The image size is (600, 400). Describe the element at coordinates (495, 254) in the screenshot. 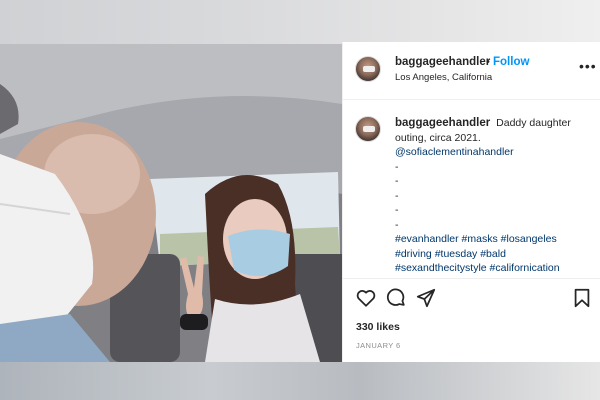

I see `hashtags-line: #driving #tuesday #bald` at that location.